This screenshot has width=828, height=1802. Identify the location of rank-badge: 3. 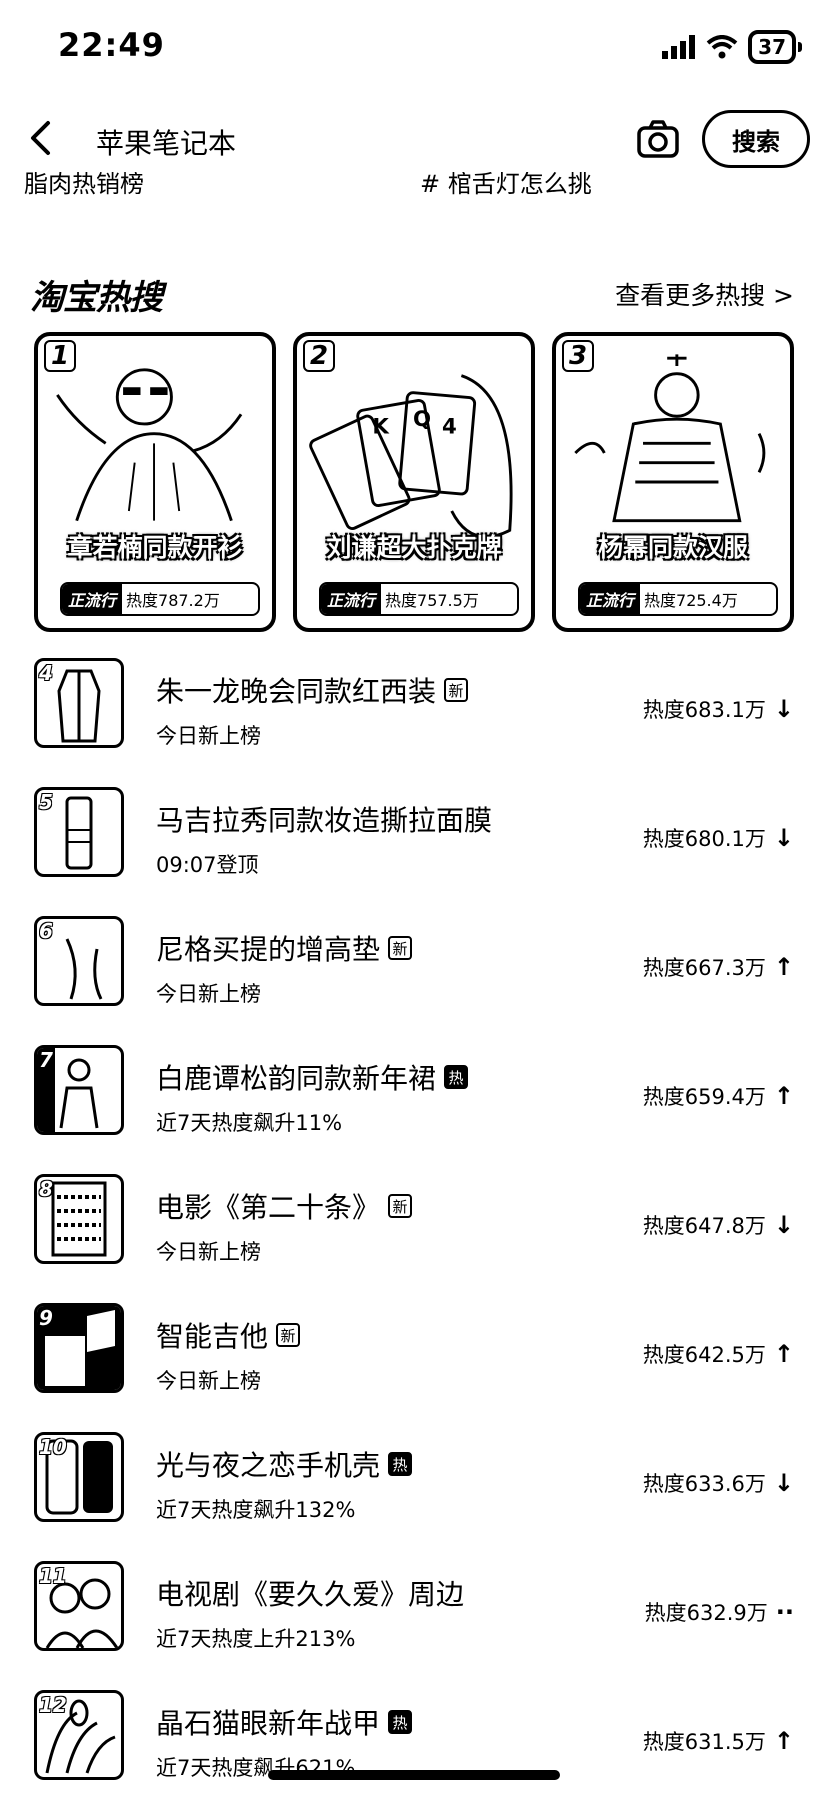
(578, 356).